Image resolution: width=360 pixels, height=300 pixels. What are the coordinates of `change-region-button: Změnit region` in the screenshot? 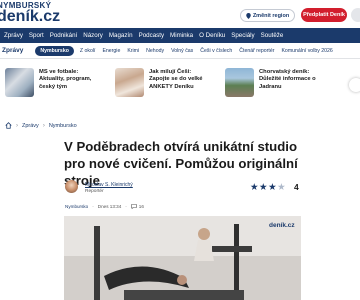 It's located at (267, 15).